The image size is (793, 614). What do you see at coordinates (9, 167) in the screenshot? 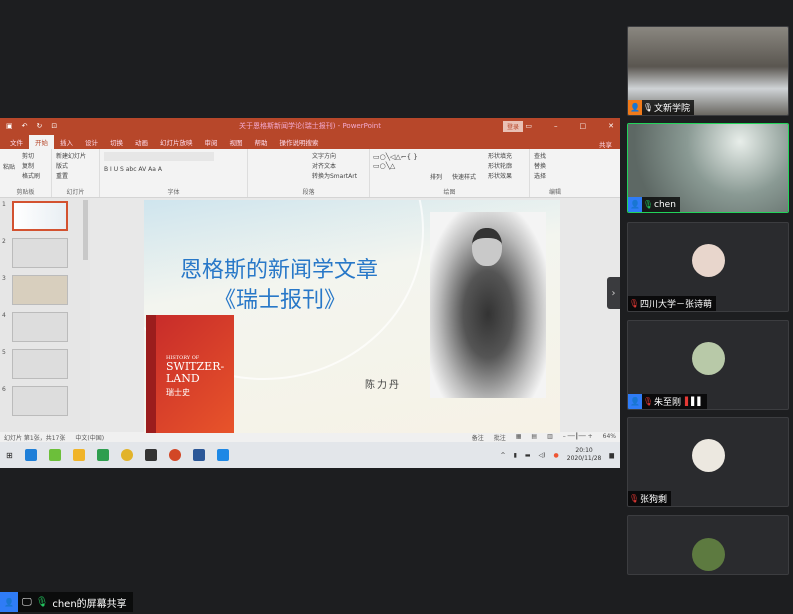
I see `paste-button: 粘贴` at bounding box center [9, 167].